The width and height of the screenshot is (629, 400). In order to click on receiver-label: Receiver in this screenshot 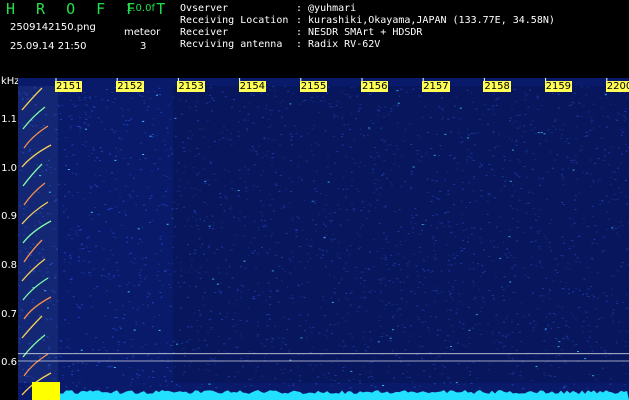, I will do `click(204, 32)`.